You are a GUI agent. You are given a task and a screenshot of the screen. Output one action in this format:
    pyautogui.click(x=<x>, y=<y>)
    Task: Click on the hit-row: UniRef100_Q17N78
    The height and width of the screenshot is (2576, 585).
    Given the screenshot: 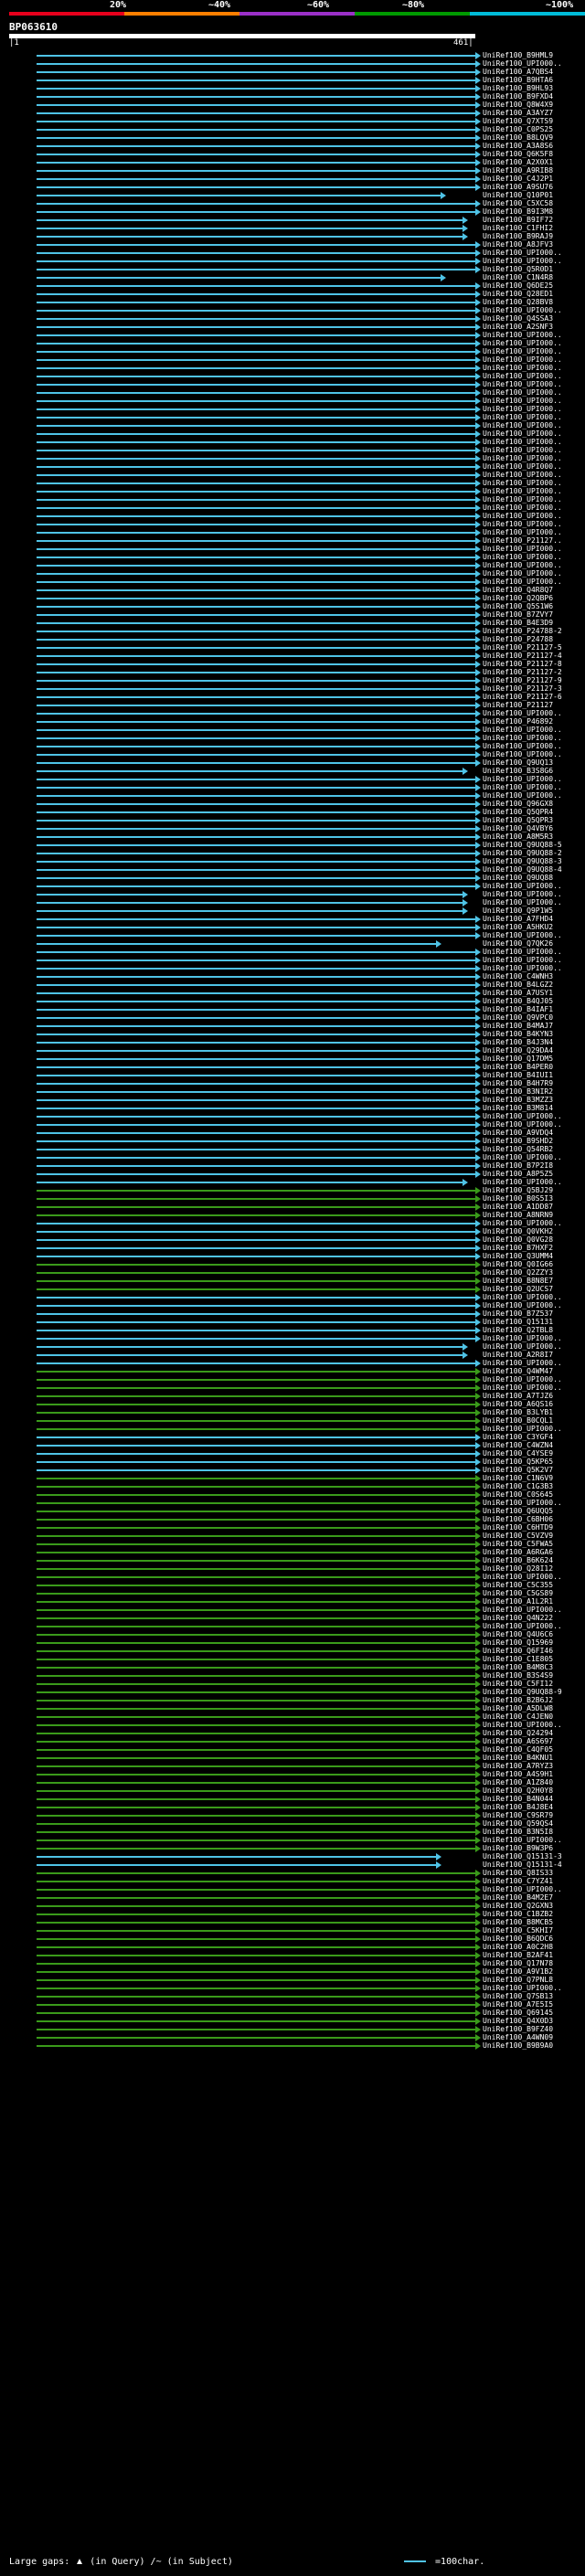 What is the action you would take?
    pyautogui.click(x=293, y=1963)
    